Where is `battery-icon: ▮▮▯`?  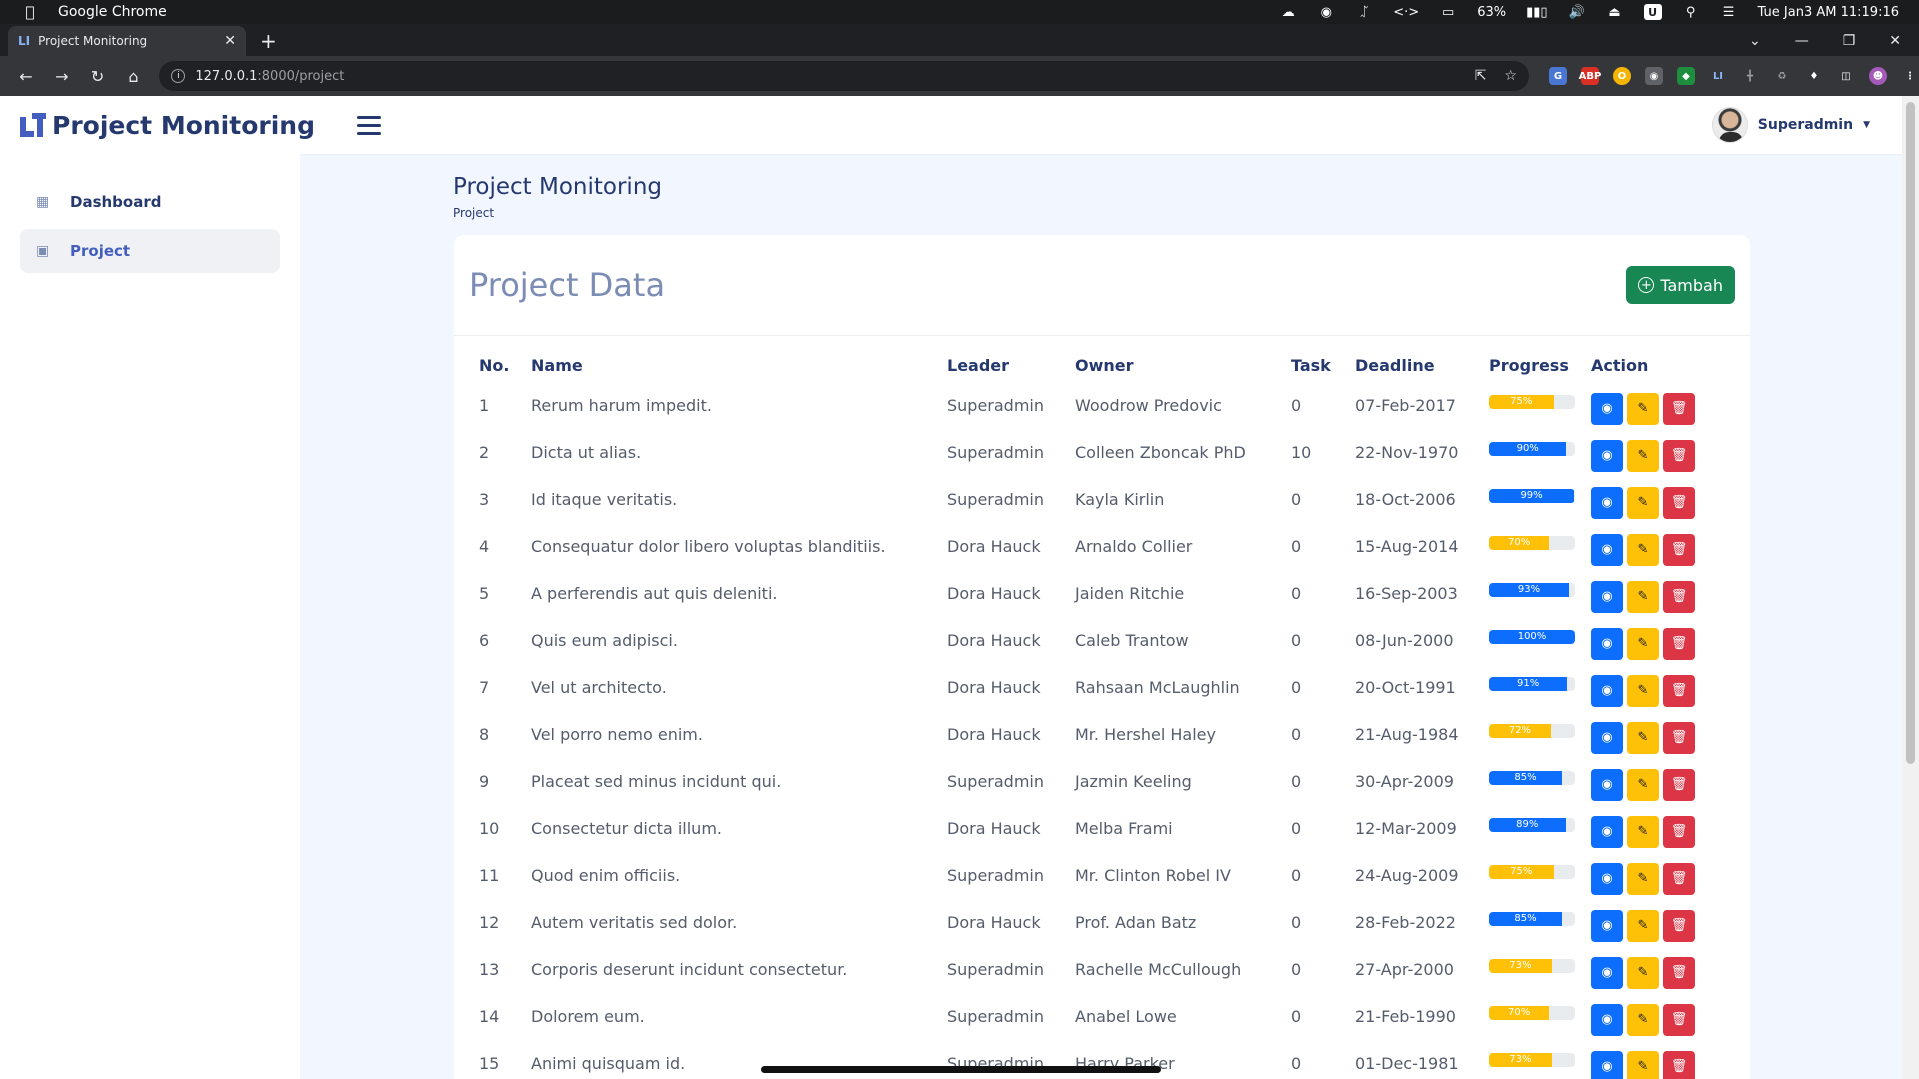
battery-icon: ▮▮▯ is located at coordinates (1536, 12).